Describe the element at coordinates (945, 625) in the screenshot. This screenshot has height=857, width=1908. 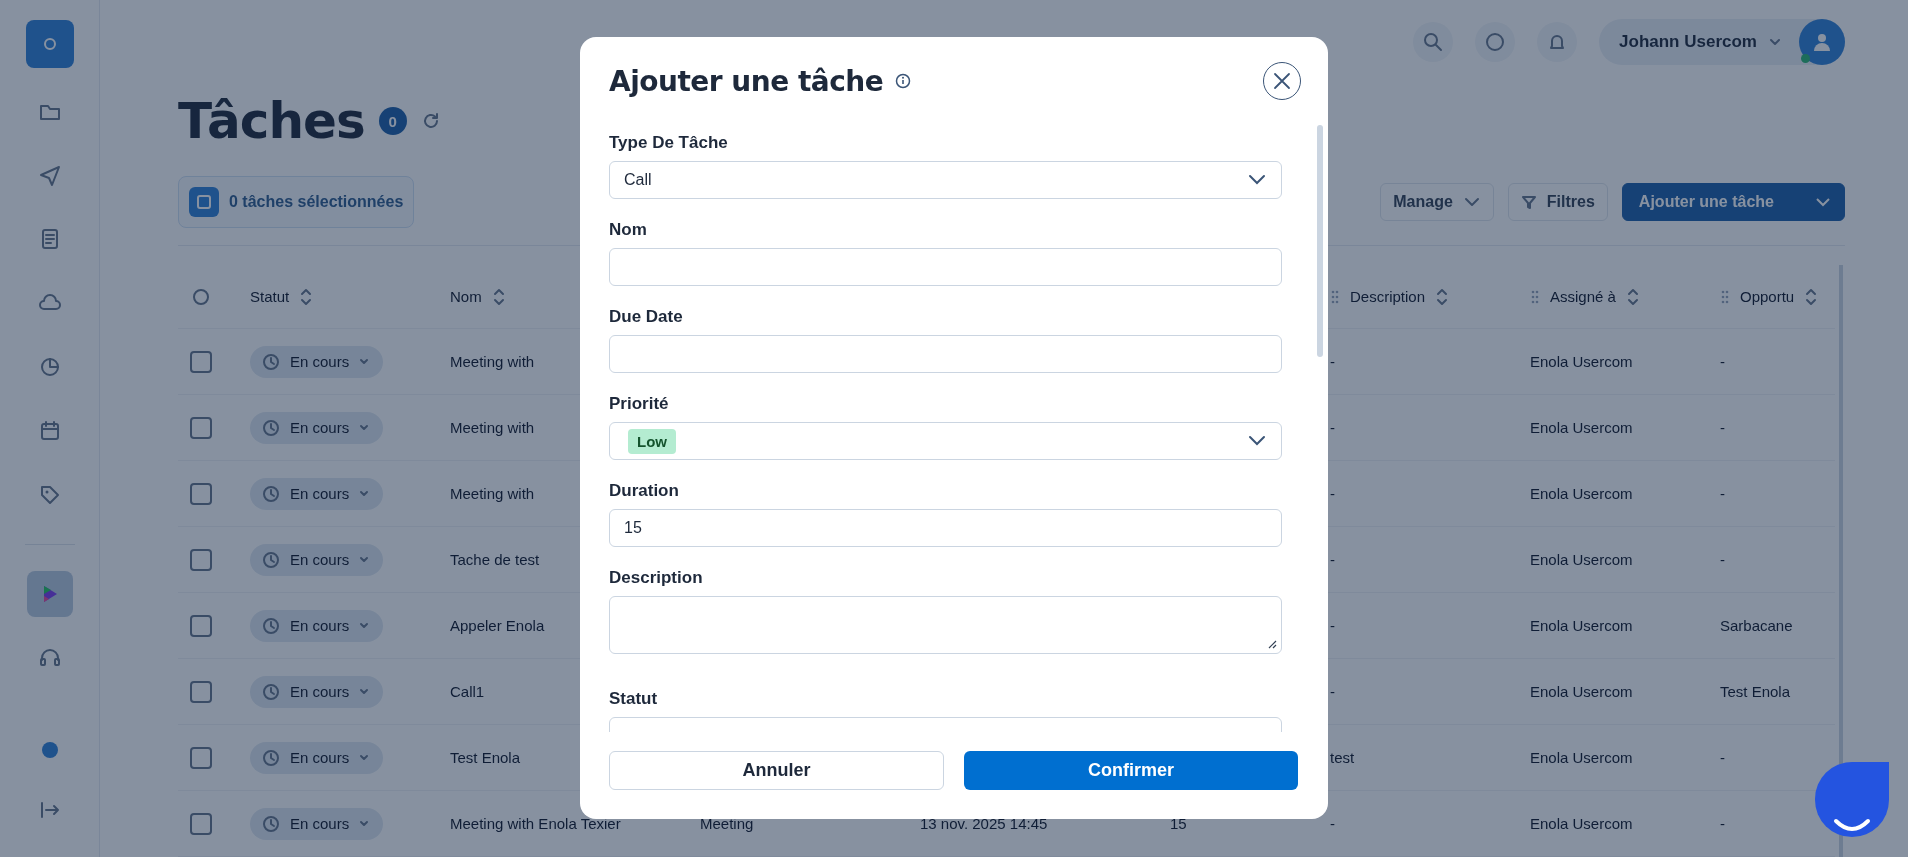
I see `text-area` at that location.